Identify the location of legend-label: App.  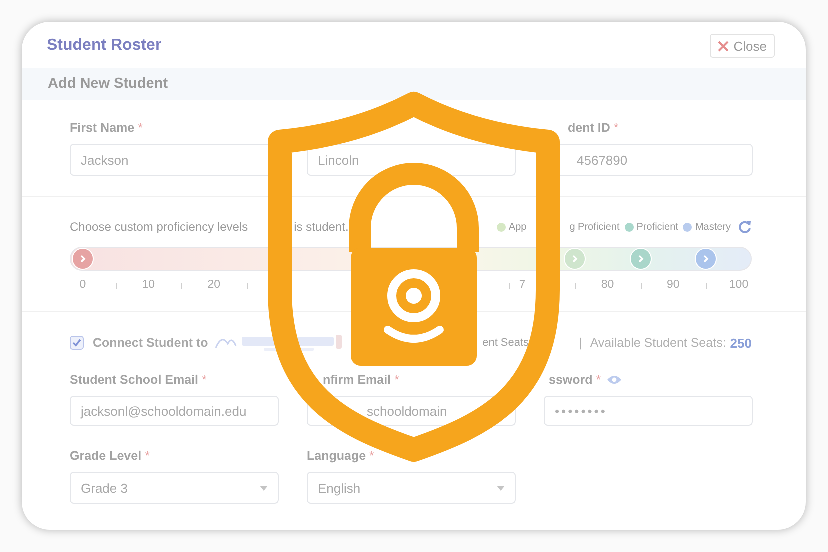
(517, 227).